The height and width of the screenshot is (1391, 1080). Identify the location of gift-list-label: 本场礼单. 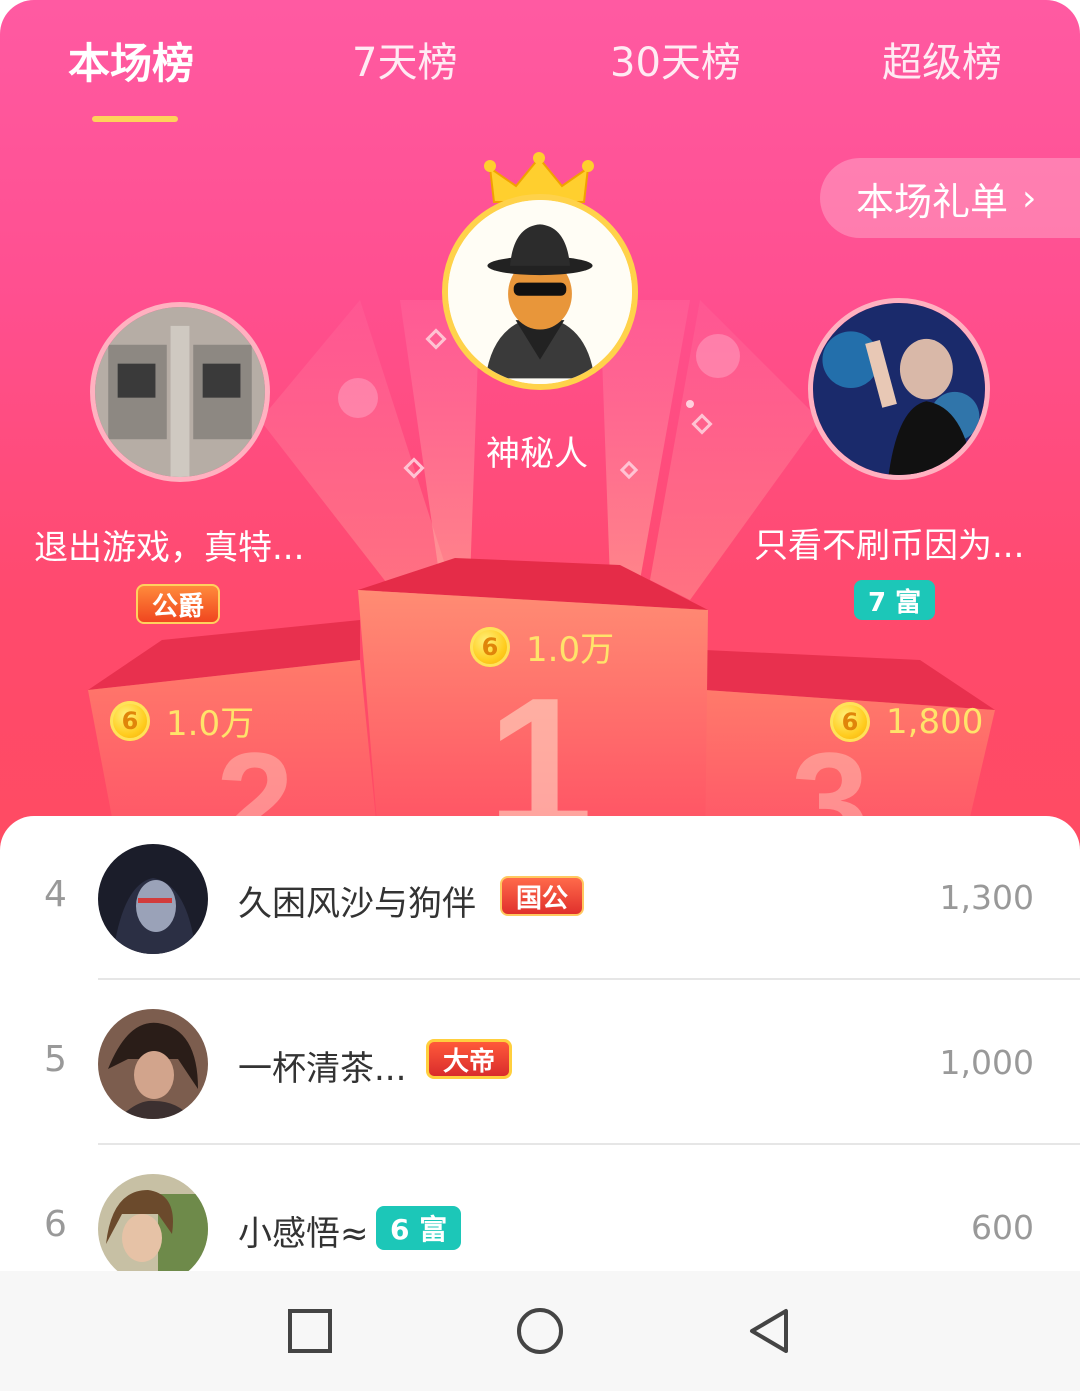
(932, 201).